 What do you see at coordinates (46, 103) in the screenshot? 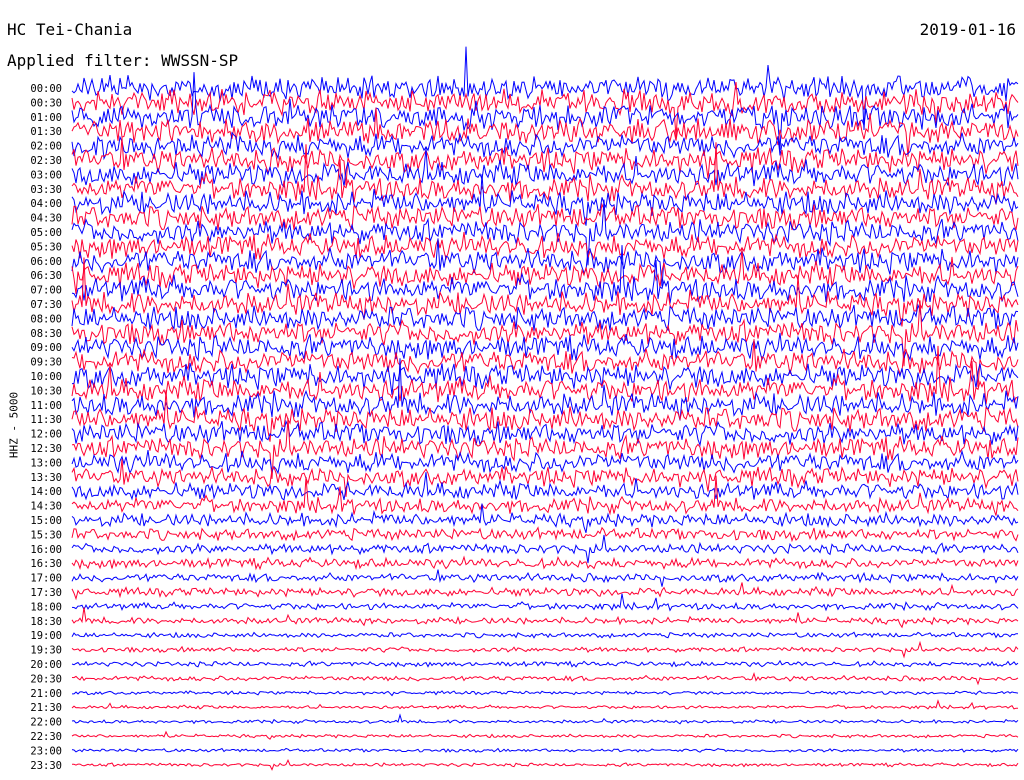
I see `row-time-label: 00:30` at bounding box center [46, 103].